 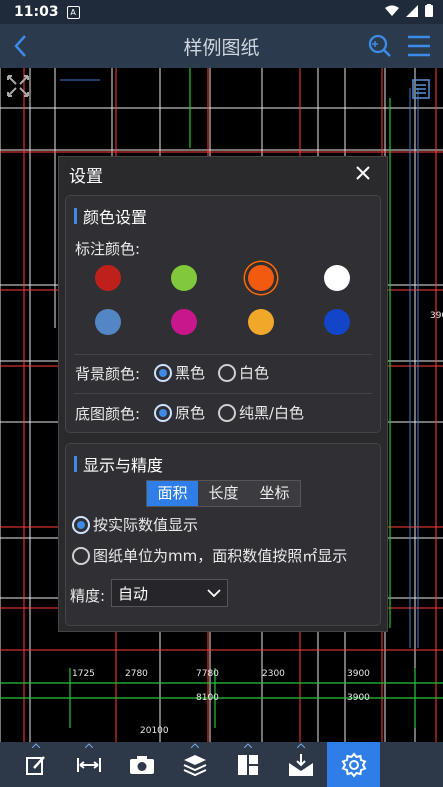 I want to click on layout-button, so click(x=247, y=764).